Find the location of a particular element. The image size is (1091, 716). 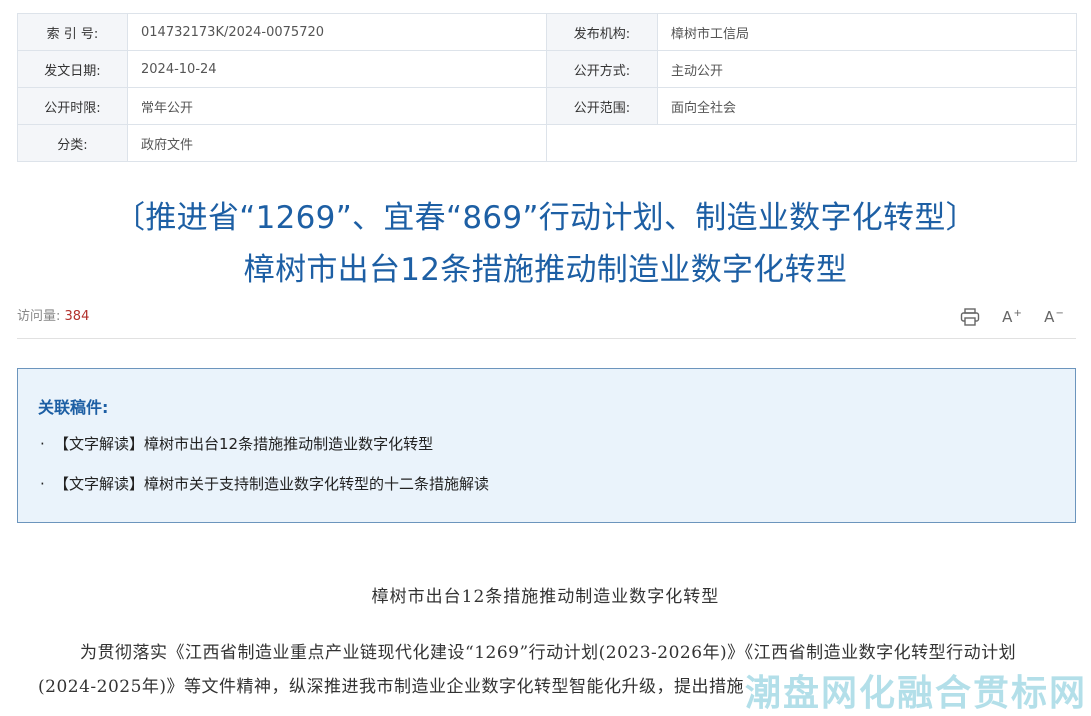

open-scope-value: 面向全社会 is located at coordinates (867, 106).